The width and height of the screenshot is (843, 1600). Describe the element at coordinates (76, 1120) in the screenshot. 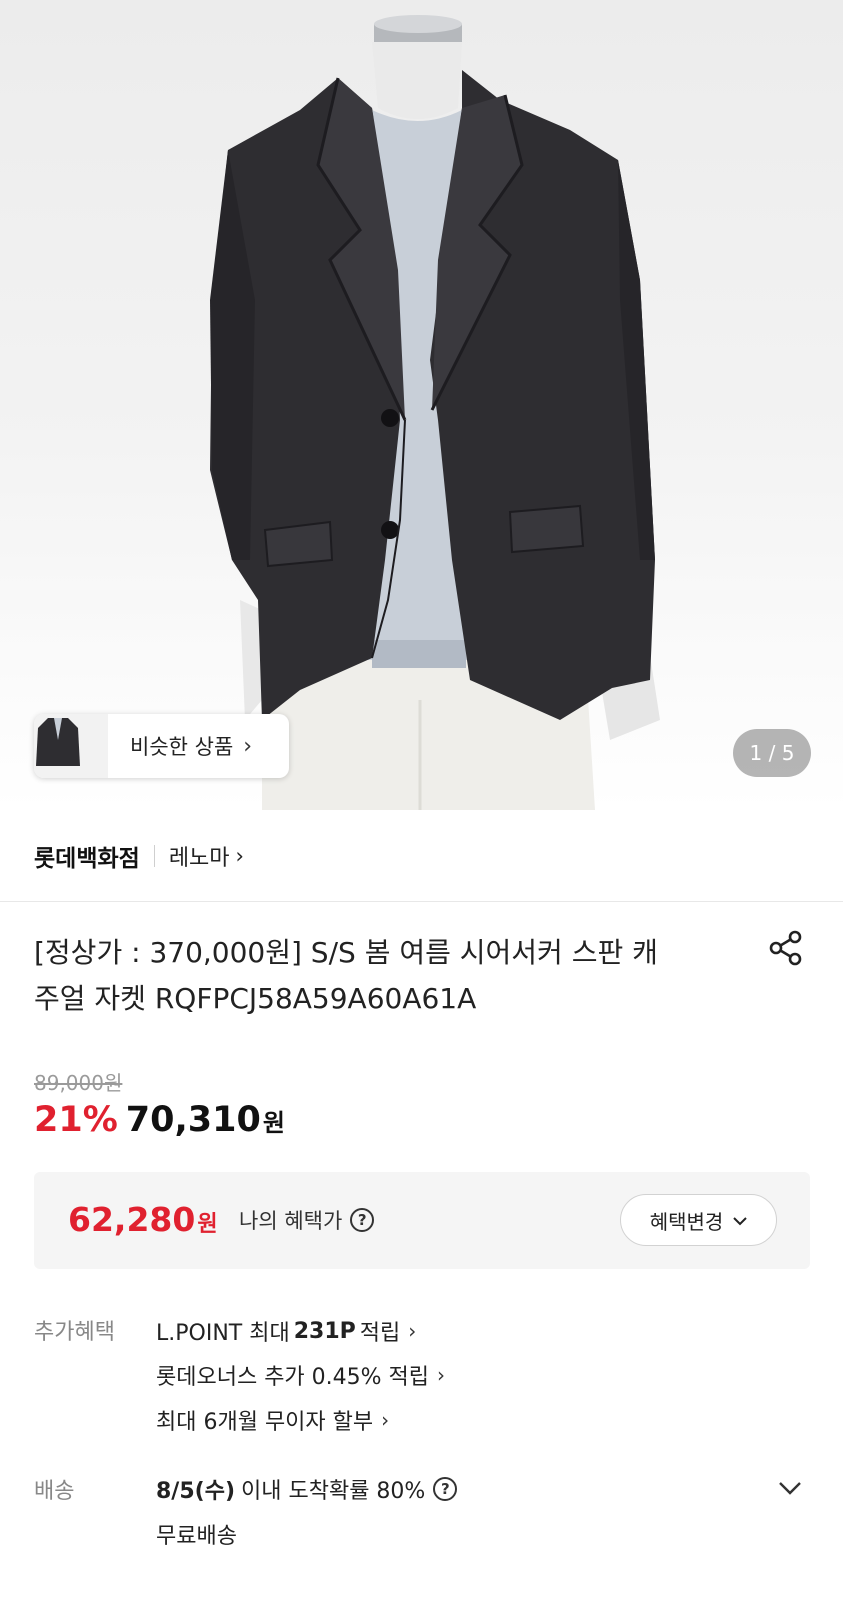

I see `discount-rate: 21%` at that location.